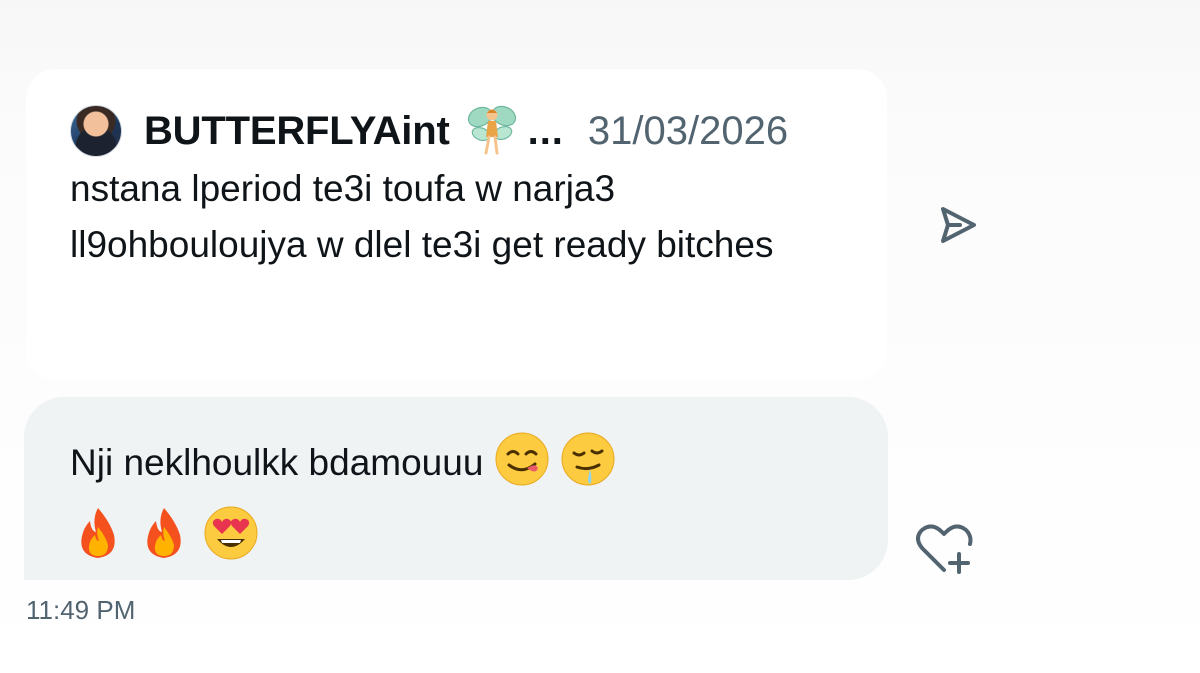  Describe the element at coordinates (688, 130) in the screenshot. I see `quoted-post-date: 31/03/2026` at that location.